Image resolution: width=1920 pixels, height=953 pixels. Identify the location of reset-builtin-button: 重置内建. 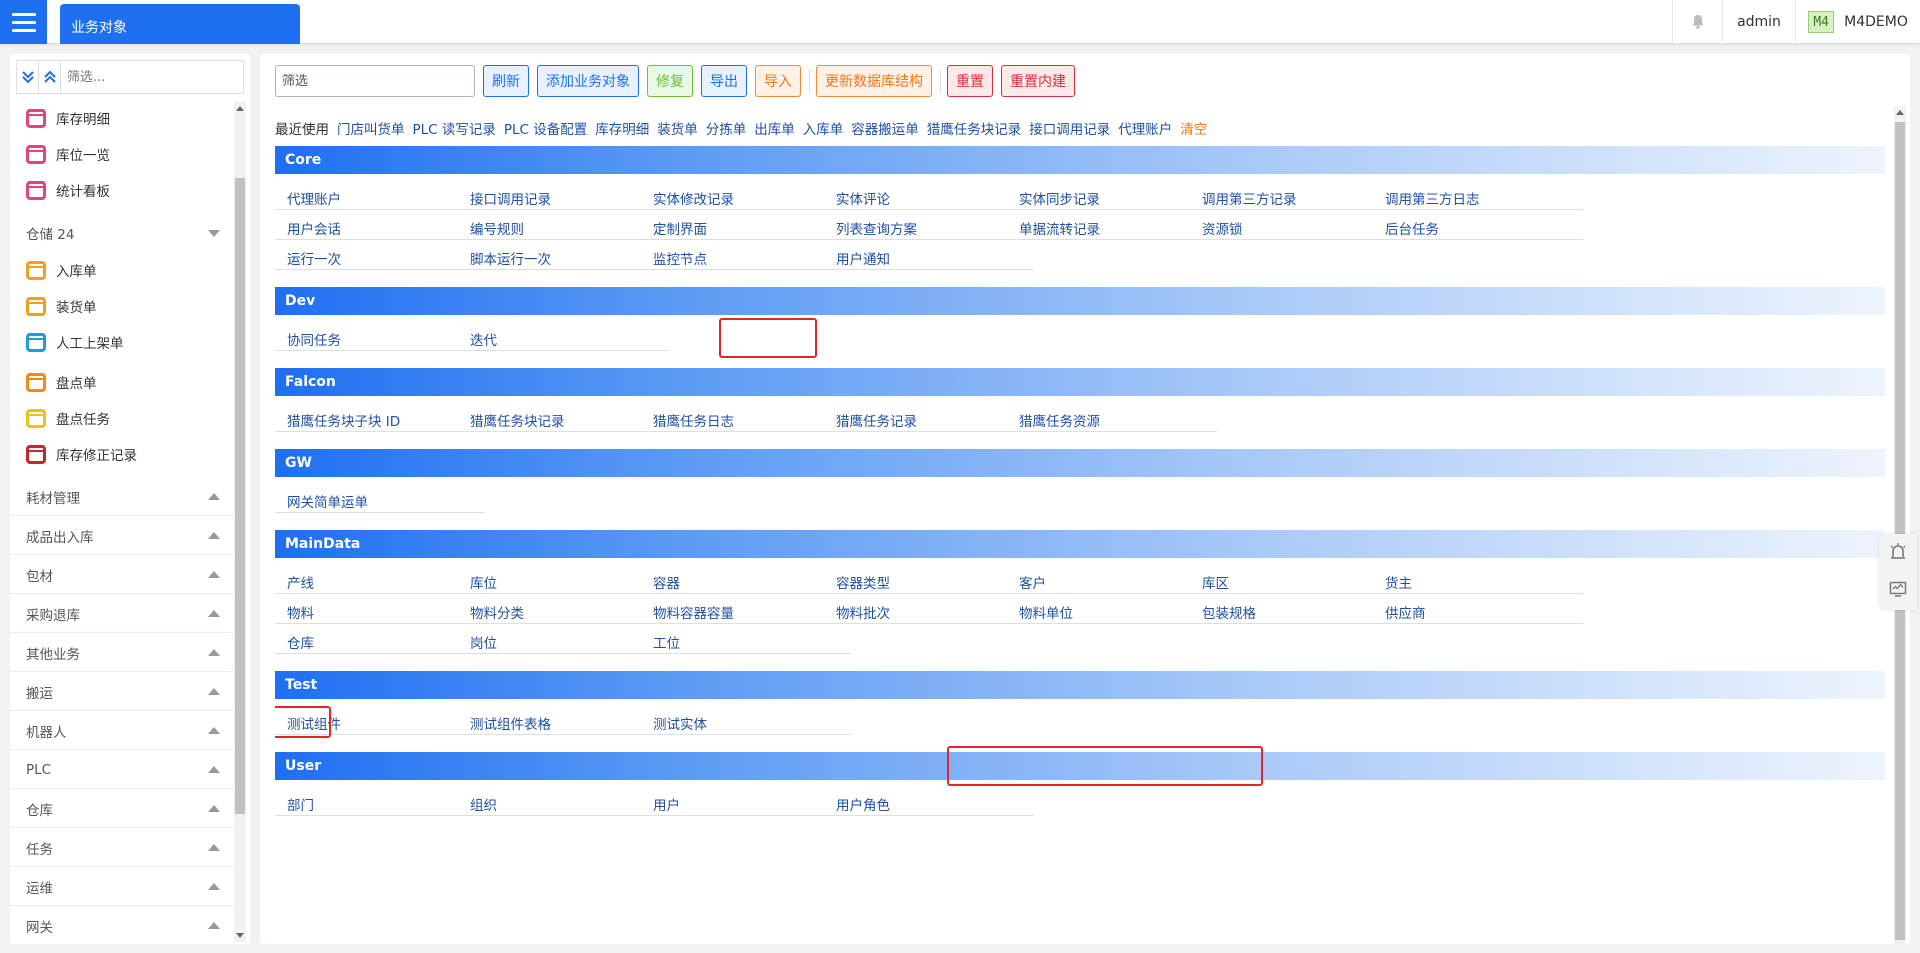
(1038, 81).